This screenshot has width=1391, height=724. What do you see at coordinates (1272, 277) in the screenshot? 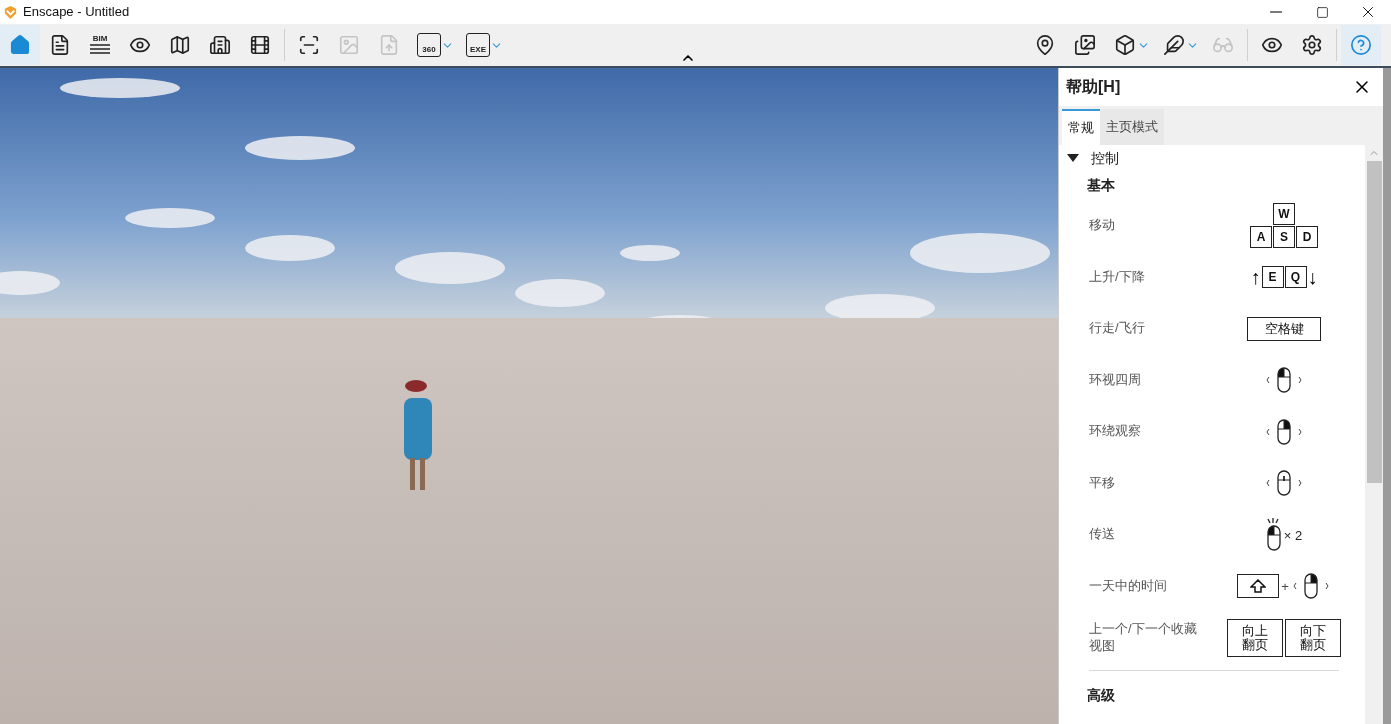
I see `key-cap: E` at bounding box center [1272, 277].